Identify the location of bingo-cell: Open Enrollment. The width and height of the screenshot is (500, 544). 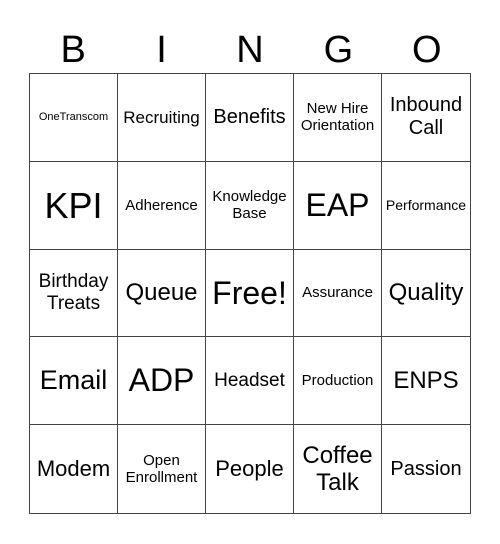
(162, 469).